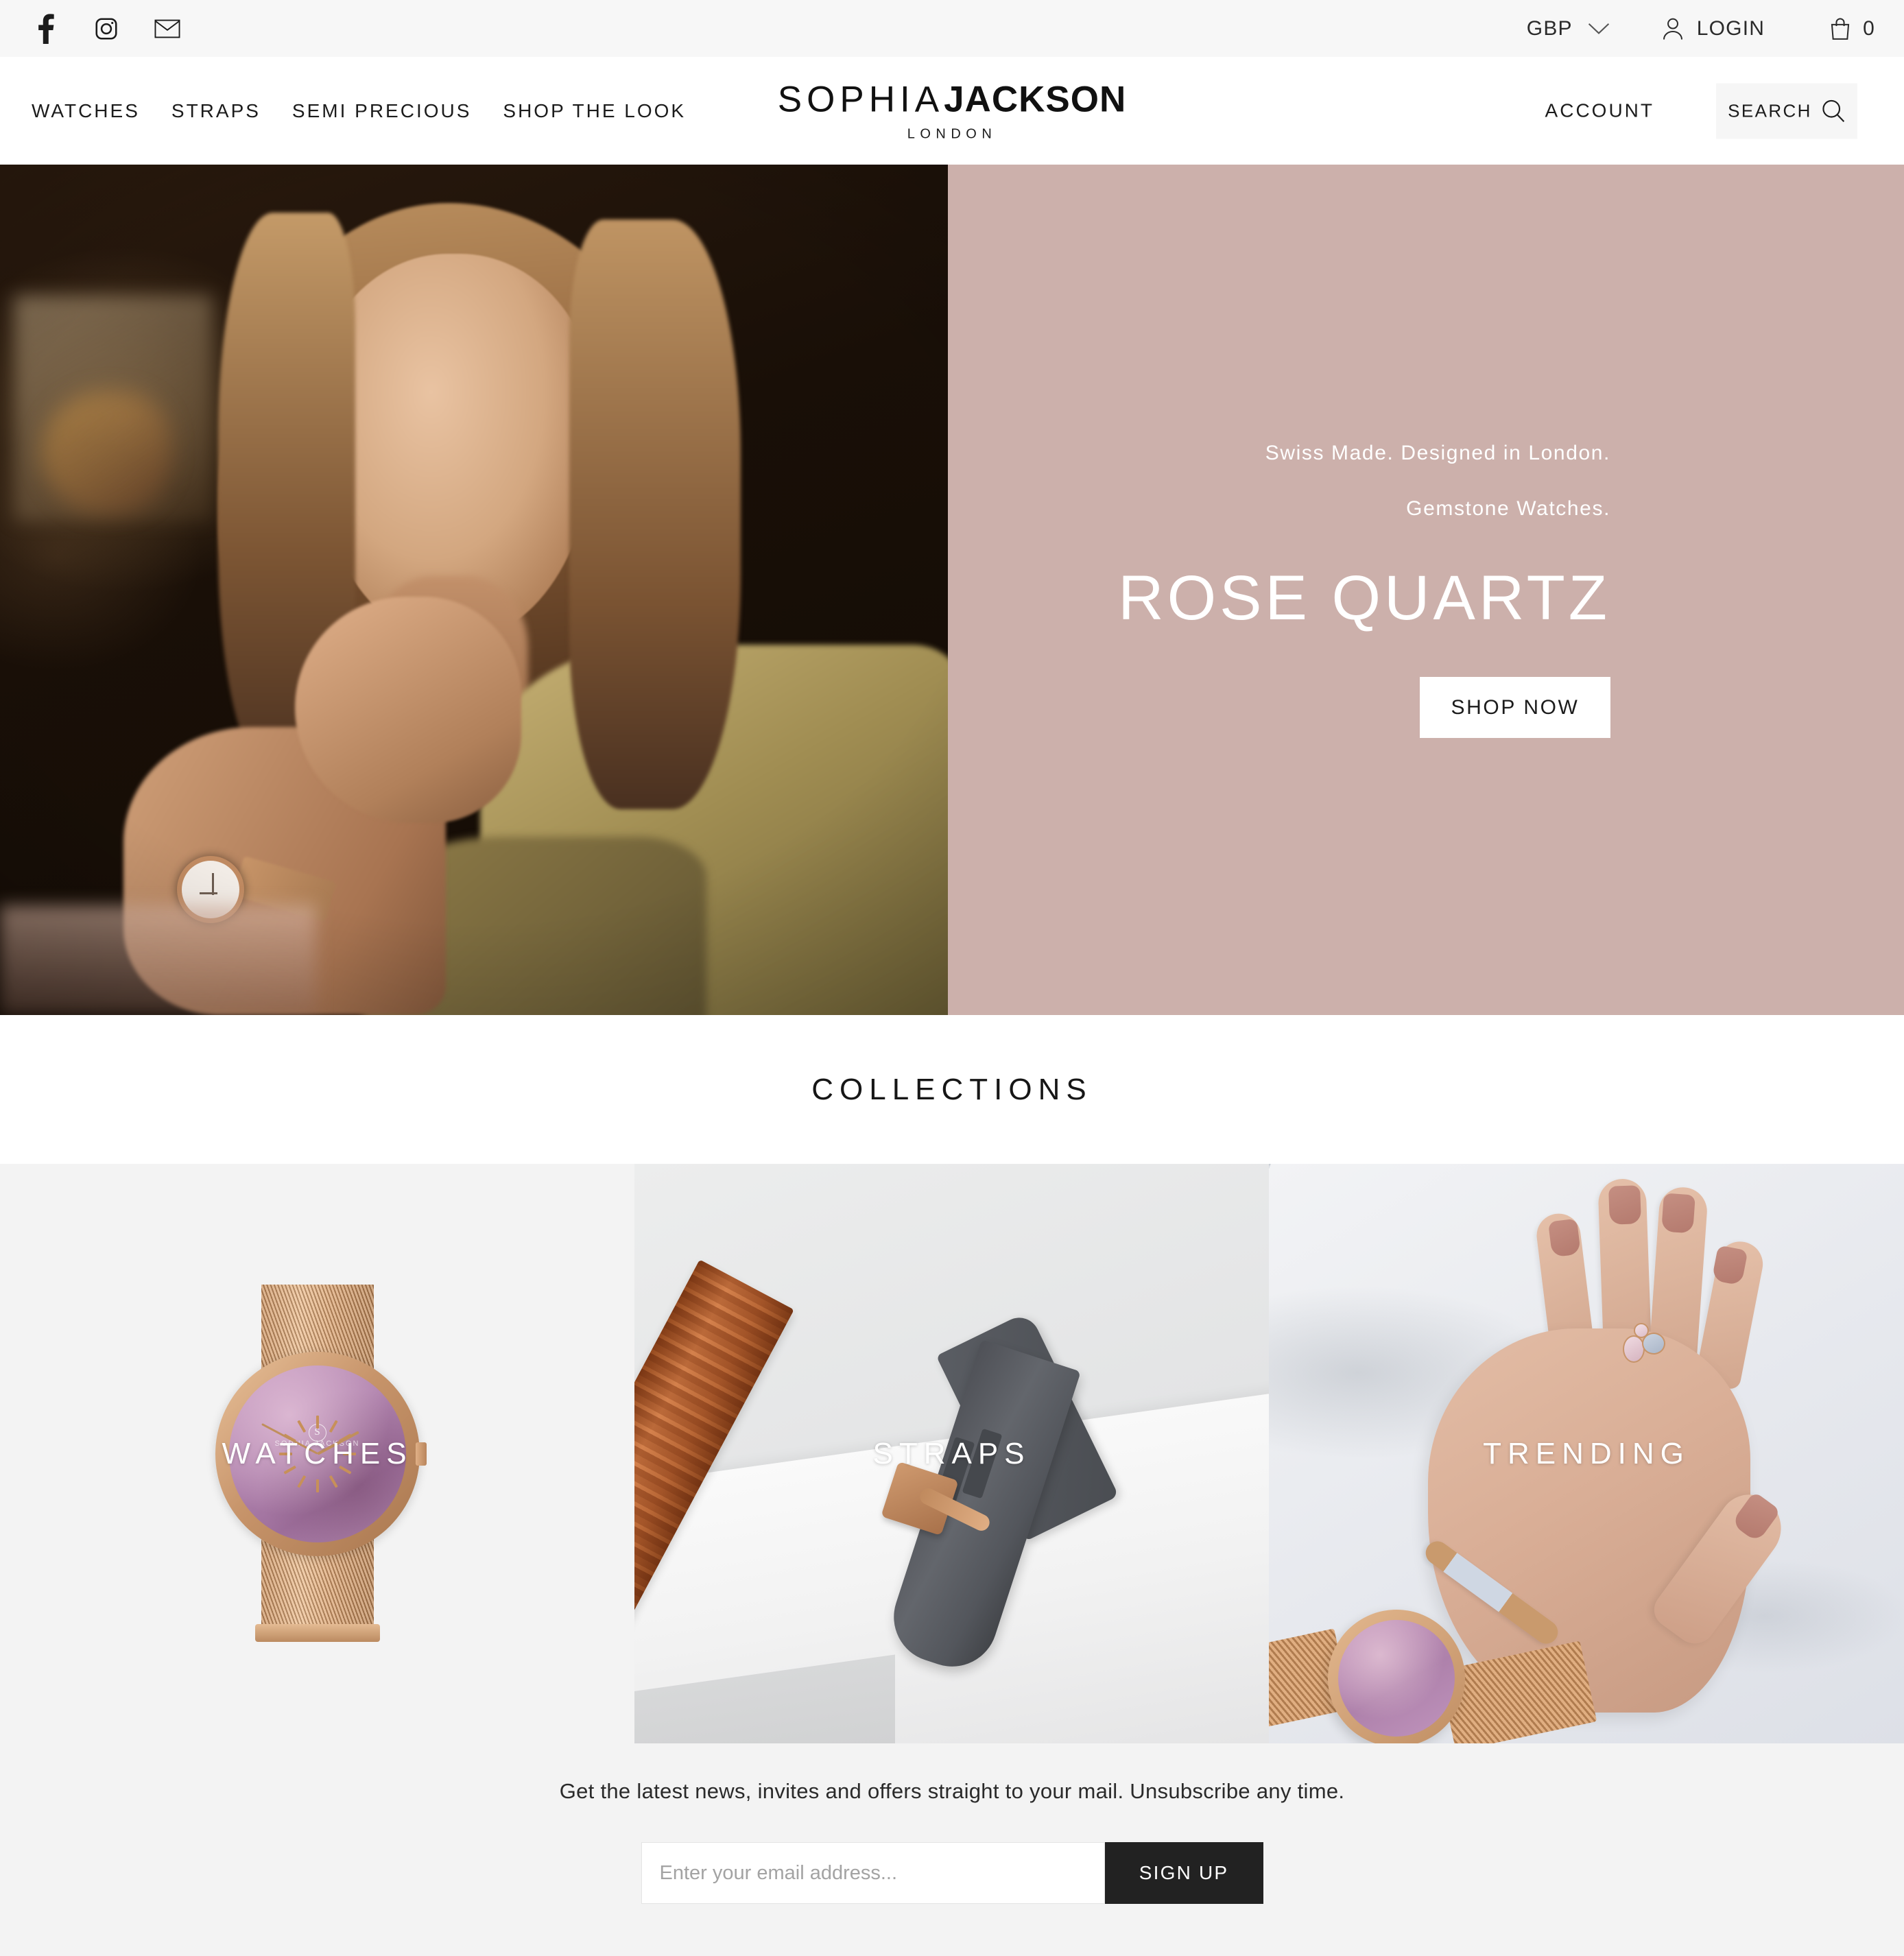 This screenshot has height=1956, width=1904. I want to click on gemstone-rings, so click(1644, 1343).